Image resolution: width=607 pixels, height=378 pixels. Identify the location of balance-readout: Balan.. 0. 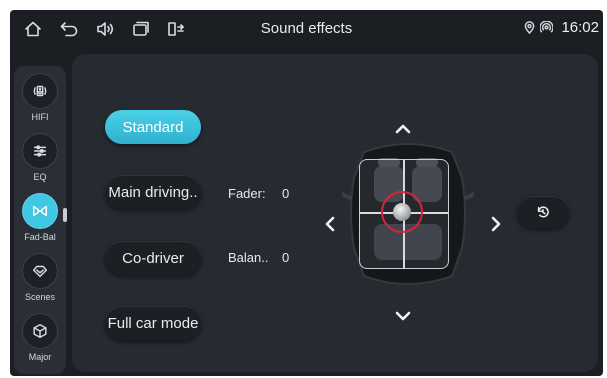
(258, 257).